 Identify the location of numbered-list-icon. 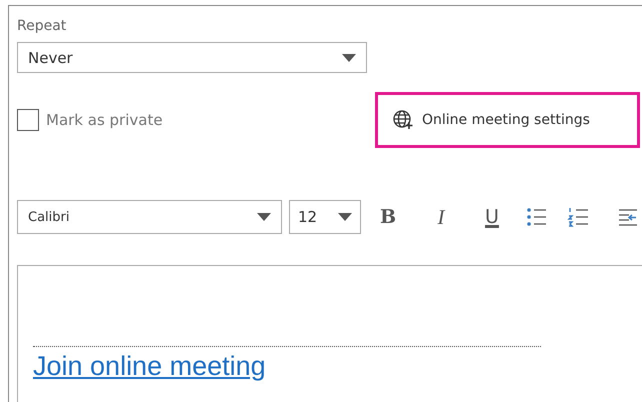
(578, 217).